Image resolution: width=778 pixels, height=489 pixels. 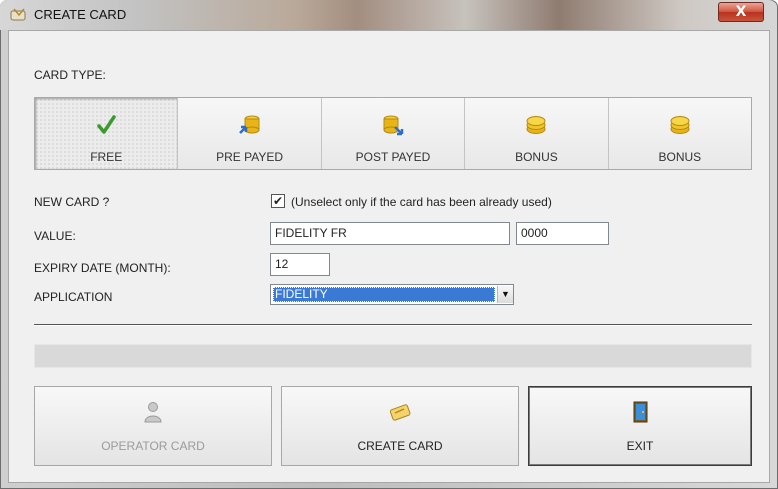 I want to click on card-type-label: CARD TYPE:, so click(x=70, y=75).